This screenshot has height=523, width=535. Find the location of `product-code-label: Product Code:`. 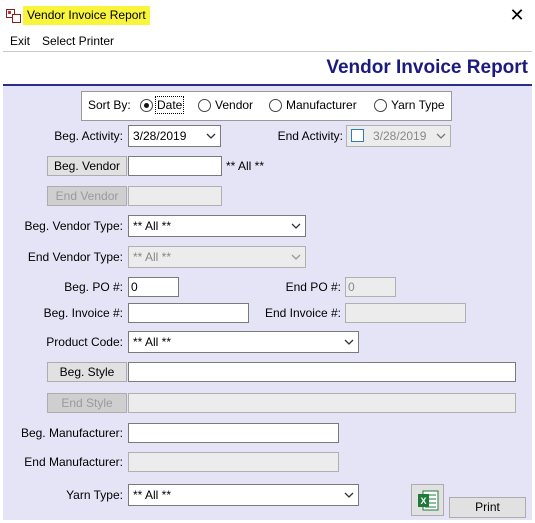

product-code-label: Product Code: is located at coordinates (84, 342).